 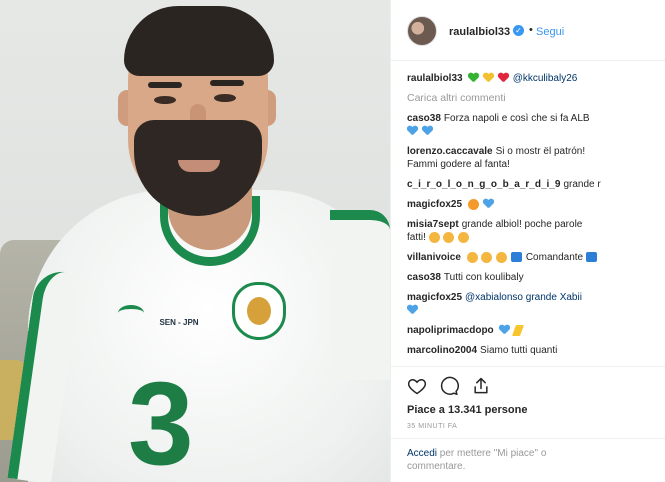 What do you see at coordinates (545, 78) in the screenshot?
I see `caption-mention: @kkculibaly26` at bounding box center [545, 78].